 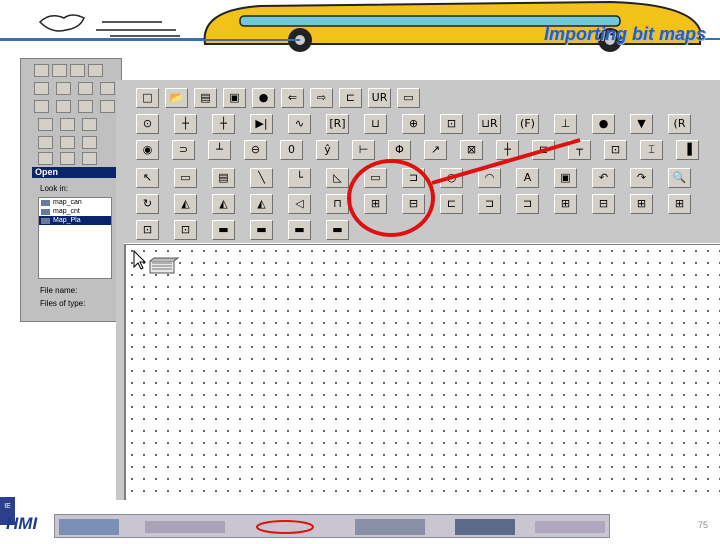 What do you see at coordinates (261, 124) in the screenshot?
I see `toolbar-button: ▶|` at bounding box center [261, 124].